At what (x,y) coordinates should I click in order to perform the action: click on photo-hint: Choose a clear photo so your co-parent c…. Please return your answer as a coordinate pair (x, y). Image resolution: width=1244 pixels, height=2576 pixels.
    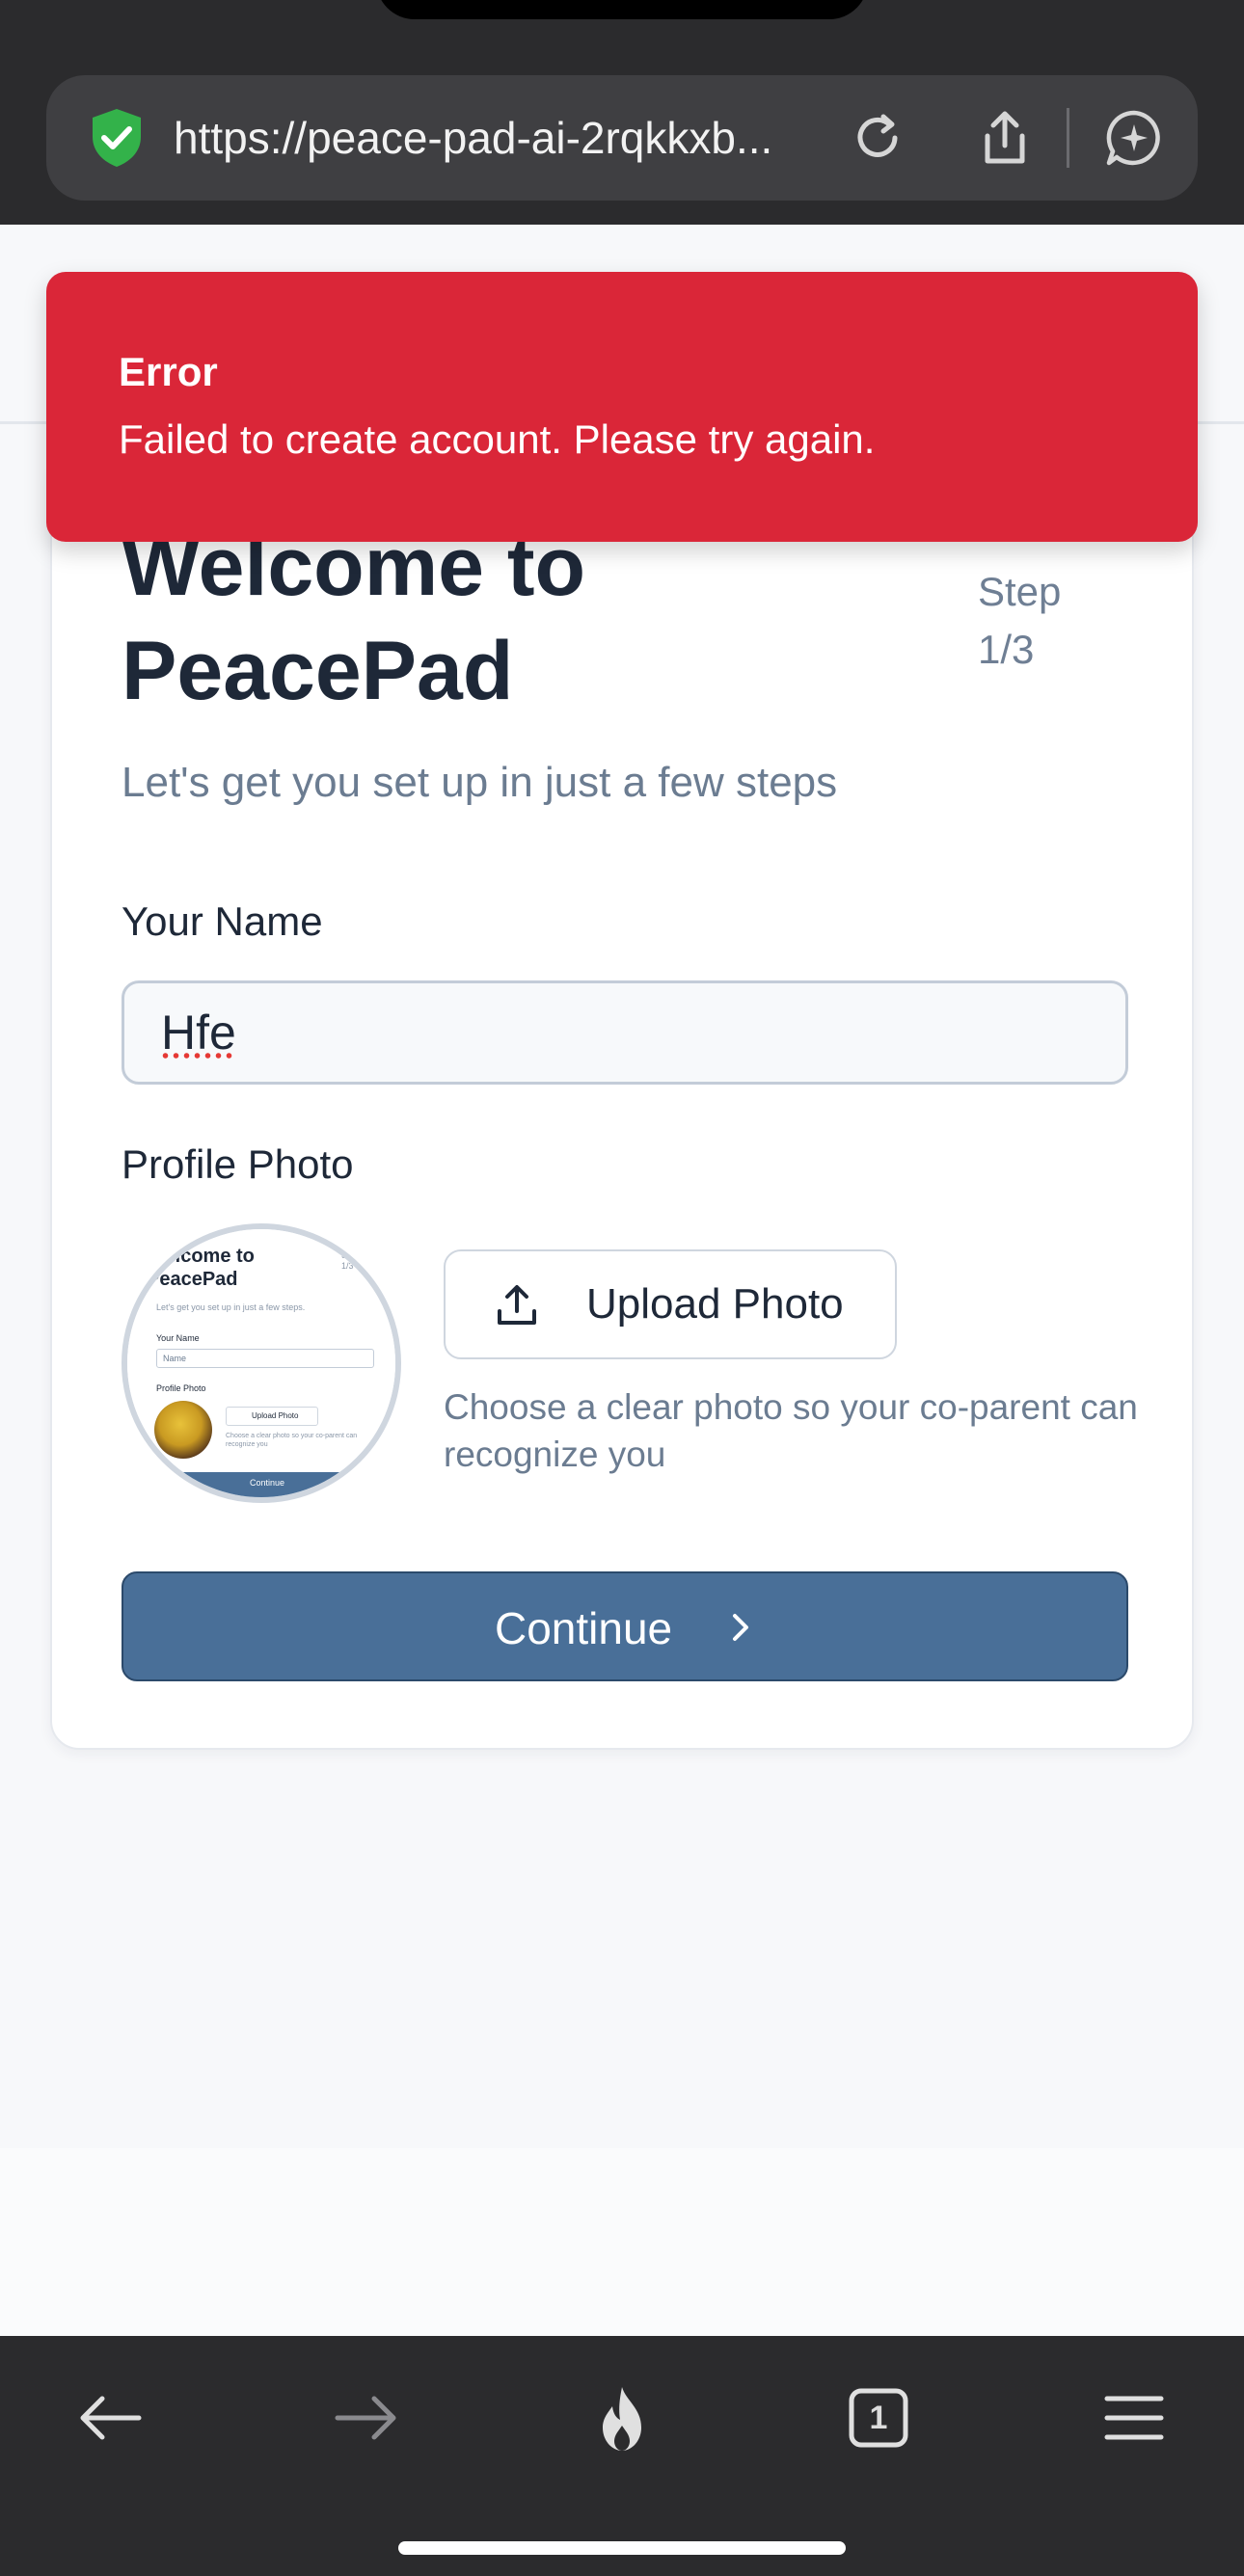
    Looking at the image, I should click on (791, 1430).